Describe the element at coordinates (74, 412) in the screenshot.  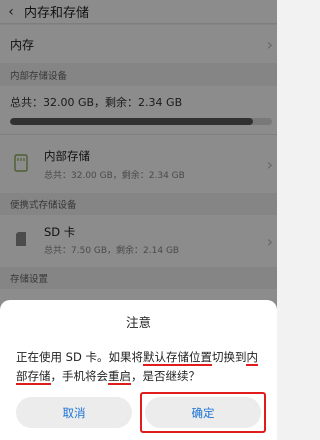
I see `cancel-button: 取消` at that location.